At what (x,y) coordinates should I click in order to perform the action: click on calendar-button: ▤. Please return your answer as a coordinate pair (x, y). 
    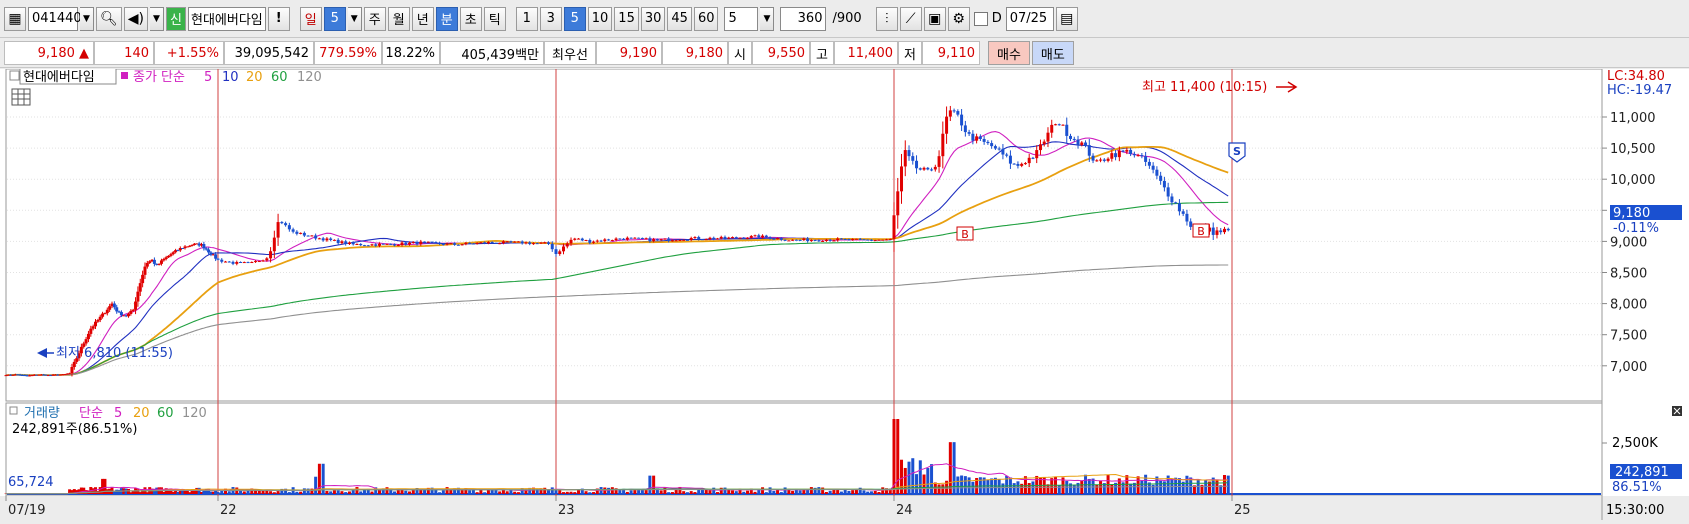
    Looking at the image, I should click on (1067, 19).